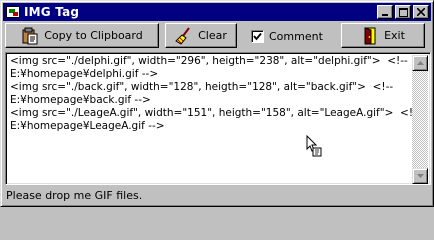 This screenshot has height=240, width=434. I want to click on minimize-button, so click(385, 12).